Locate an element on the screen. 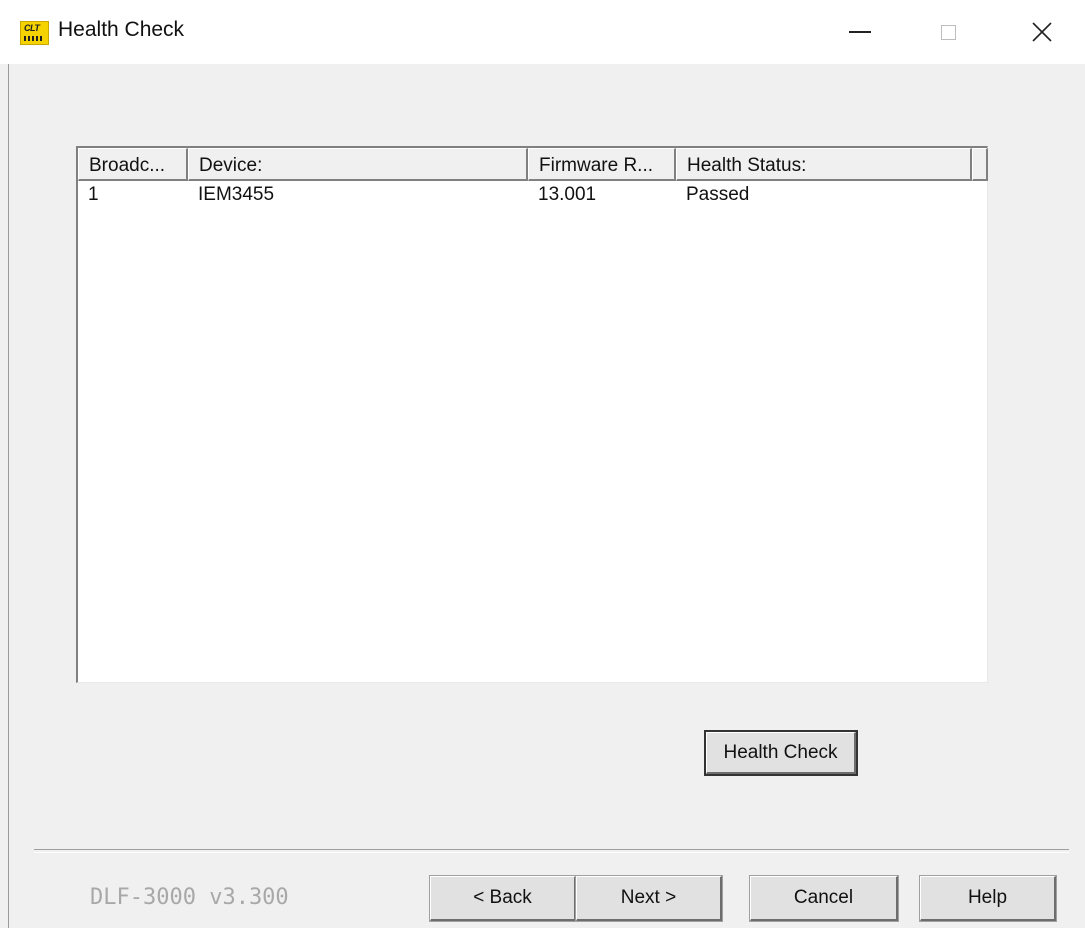 This screenshot has height=928, width=1085. back-button: < Back is located at coordinates (503, 898).